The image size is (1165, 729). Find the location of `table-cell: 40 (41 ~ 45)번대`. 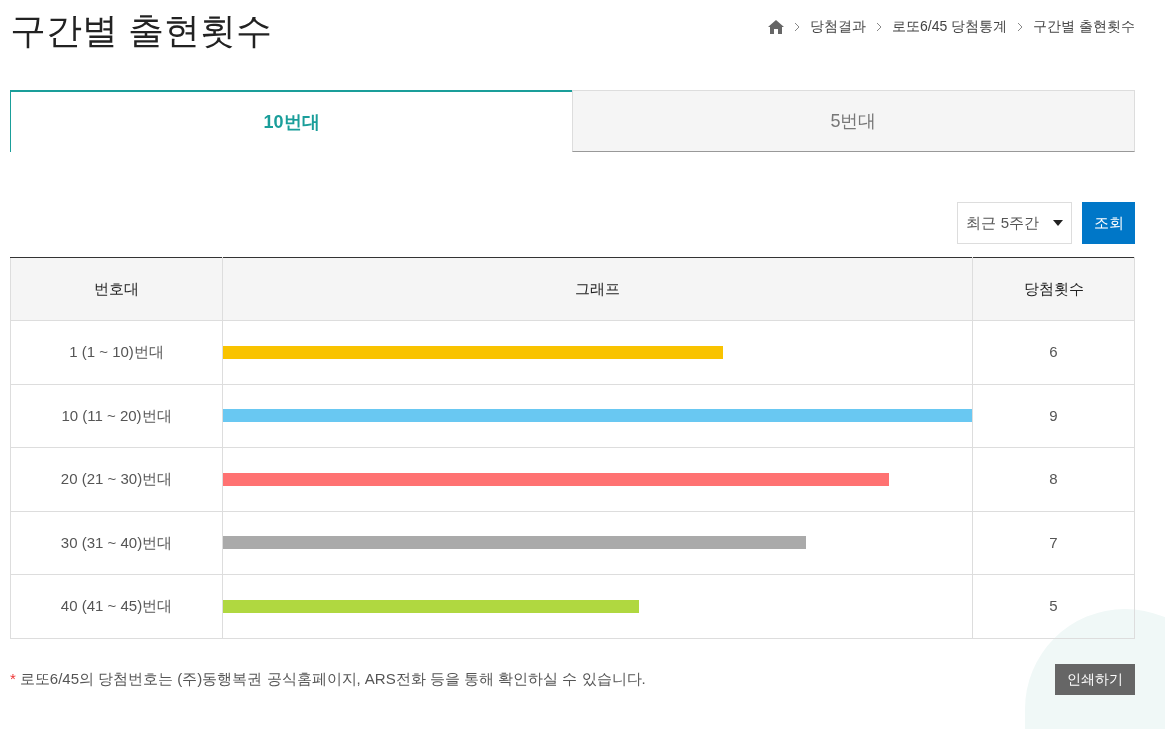

table-cell: 40 (41 ~ 45)번대 is located at coordinates (116, 606).